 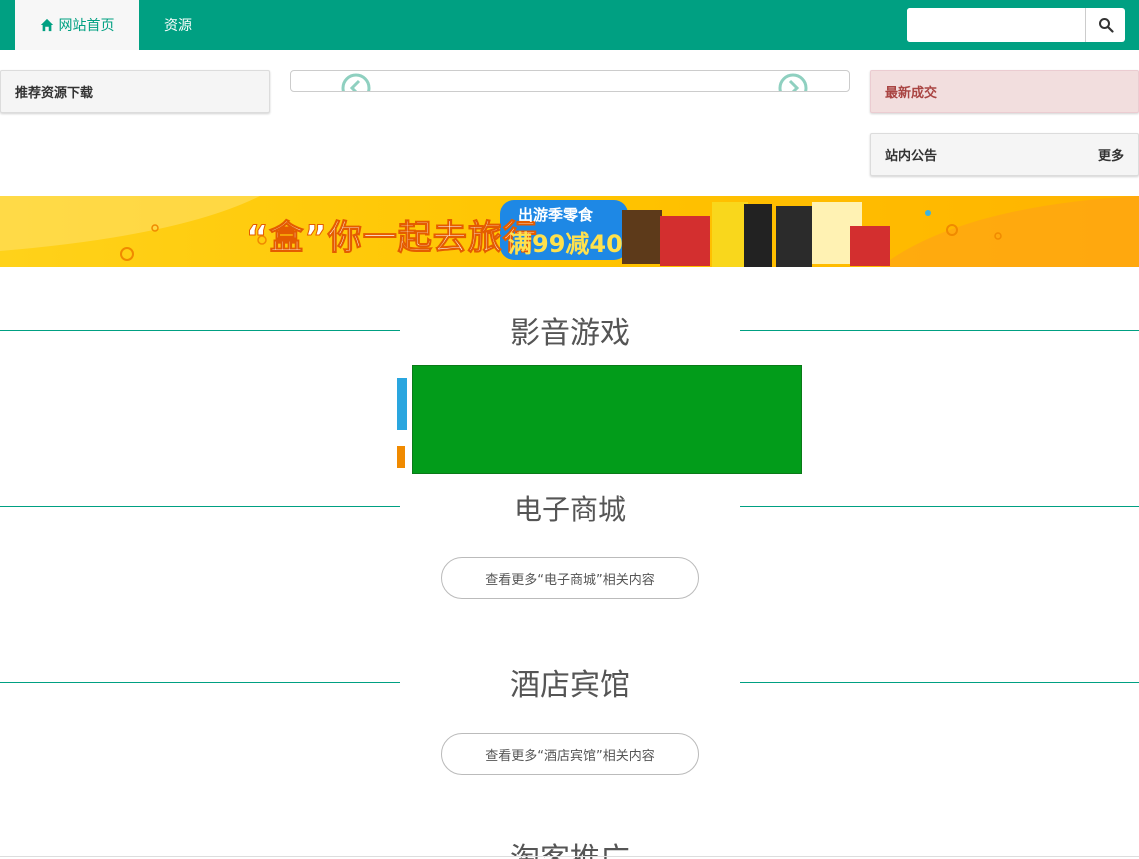 What do you see at coordinates (86, 26) in the screenshot?
I see `nav-tab-home-label: 网站首页` at bounding box center [86, 26].